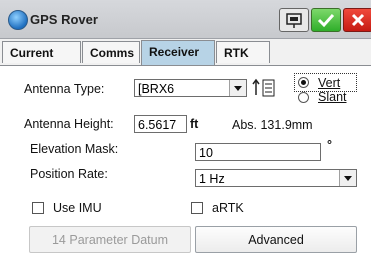  What do you see at coordinates (276, 239) in the screenshot?
I see `advanced-button: Advanced` at bounding box center [276, 239].